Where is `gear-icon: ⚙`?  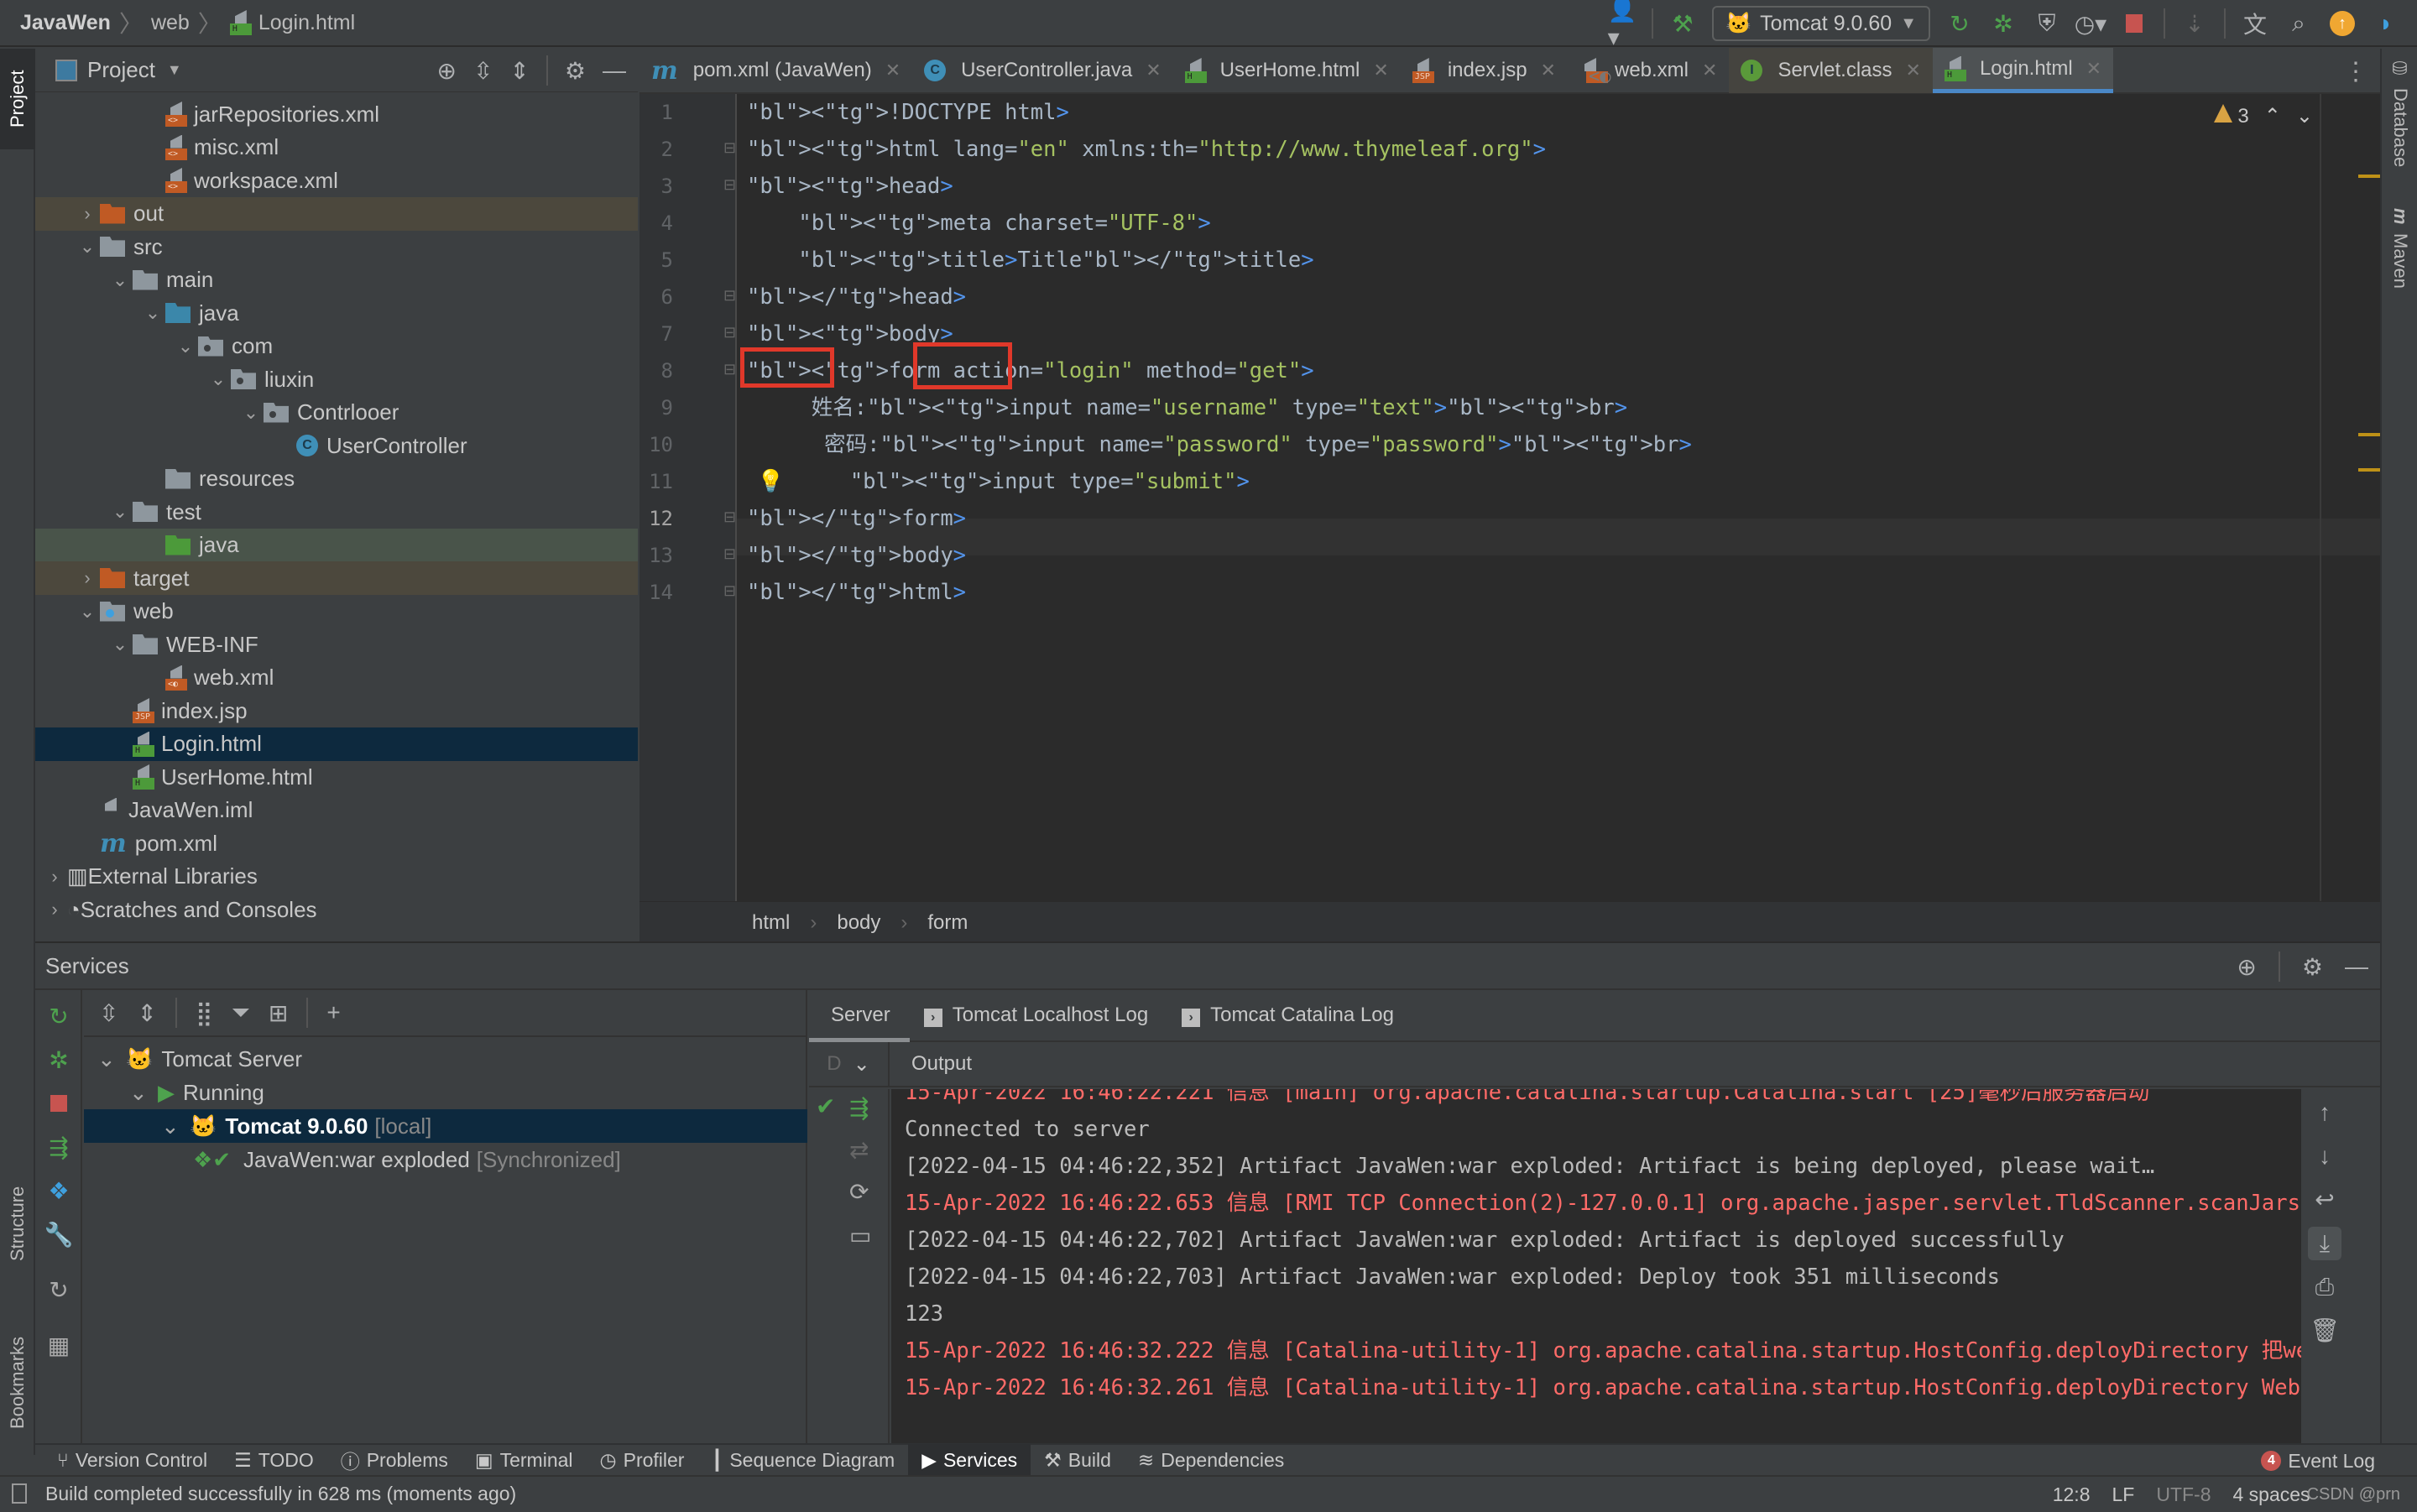 gear-icon: ⚙ is located at coordinates (2312, 967).